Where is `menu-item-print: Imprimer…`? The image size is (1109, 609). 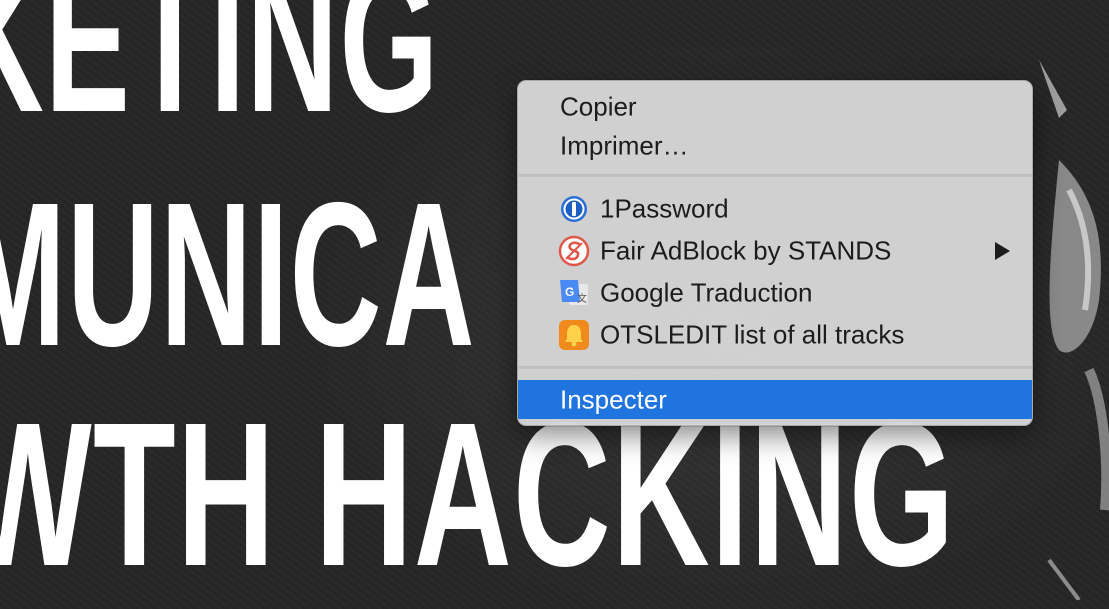
menu-item-print: Imprimer… is located at coordinates (775, 146).